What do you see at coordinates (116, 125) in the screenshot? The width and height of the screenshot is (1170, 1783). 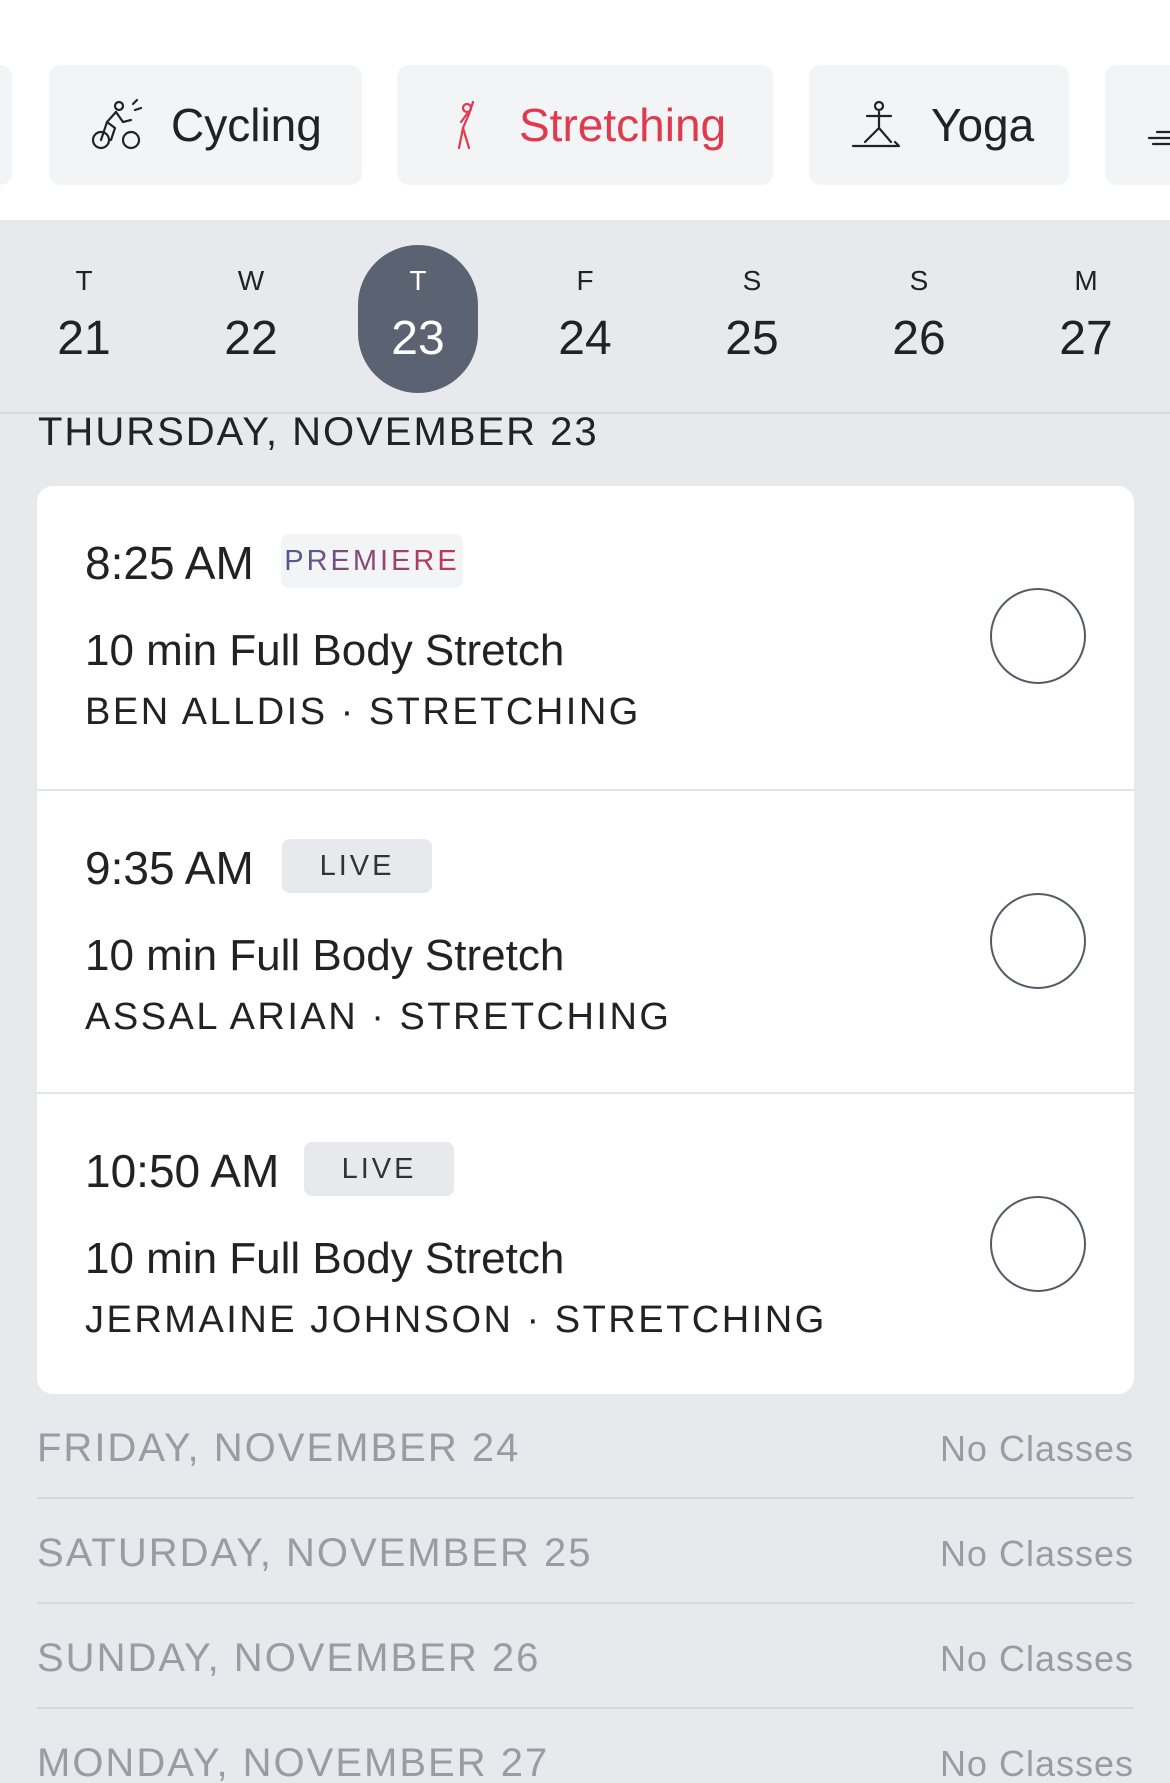 I see `cycling-icon` at bounding box center [116, 125].